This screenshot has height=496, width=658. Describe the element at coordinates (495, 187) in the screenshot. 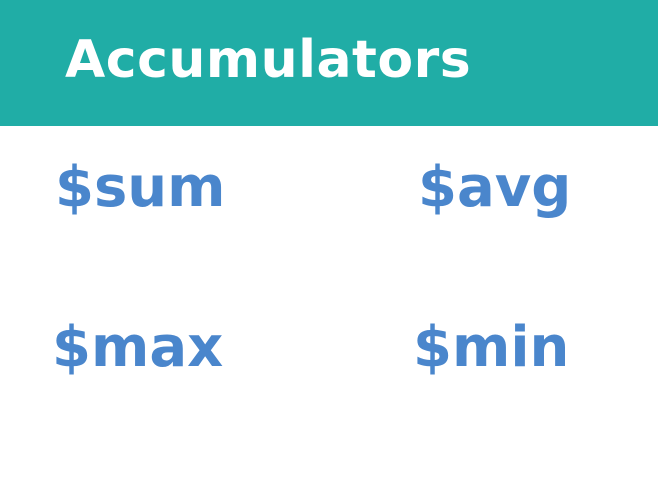

I see `accumulator-avg: $avg` at that location.